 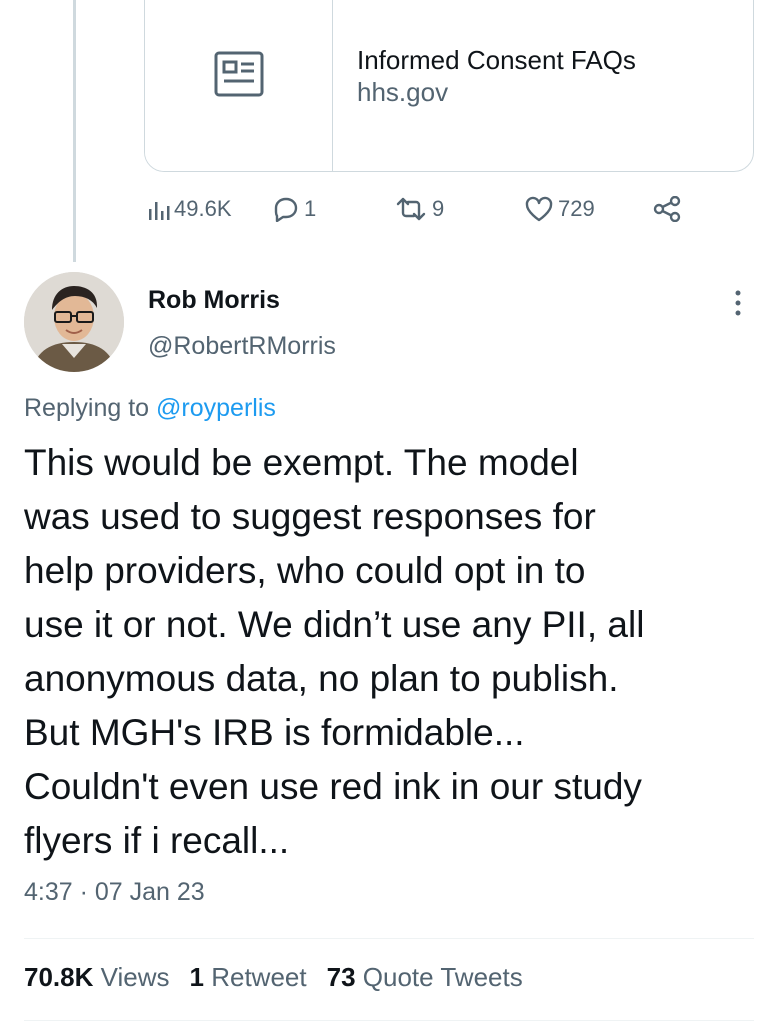 What do you see at coordinates (87, 408) in the screenshot?
I see `replying-to-label: Replying to` at bounding box center [87, 408].